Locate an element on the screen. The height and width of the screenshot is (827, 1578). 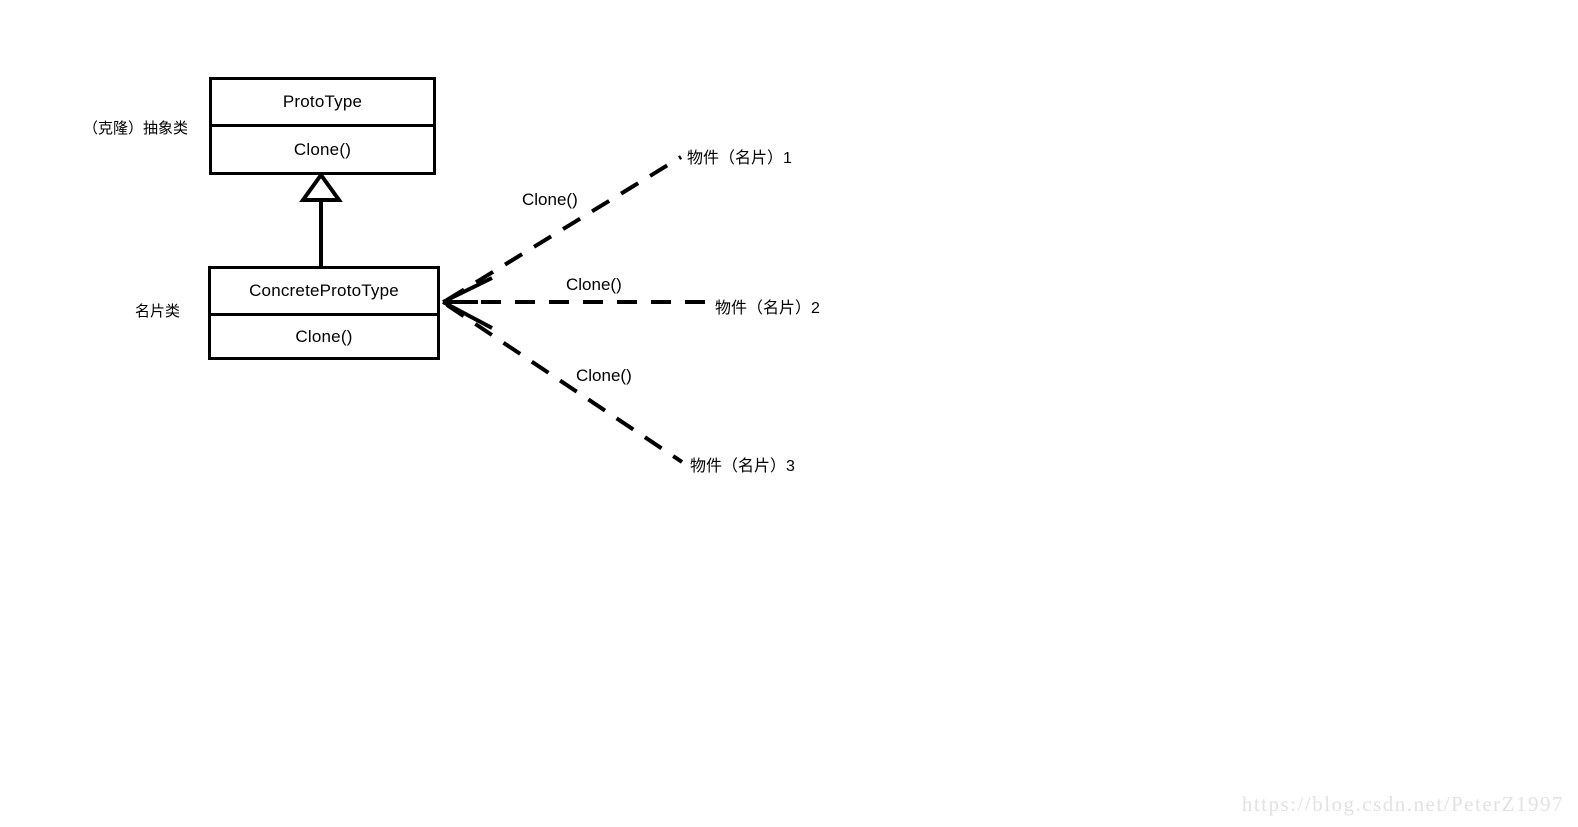
clone-target-label-3: 物件（名片）3 is located at coordinates (742, 466).